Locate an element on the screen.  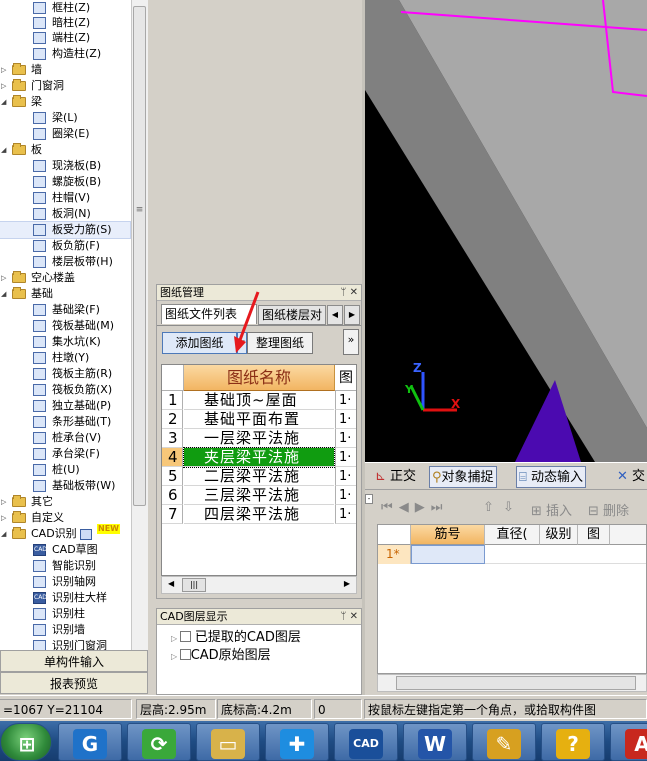
rebar-row-cells is located at coordinates (565, 554).